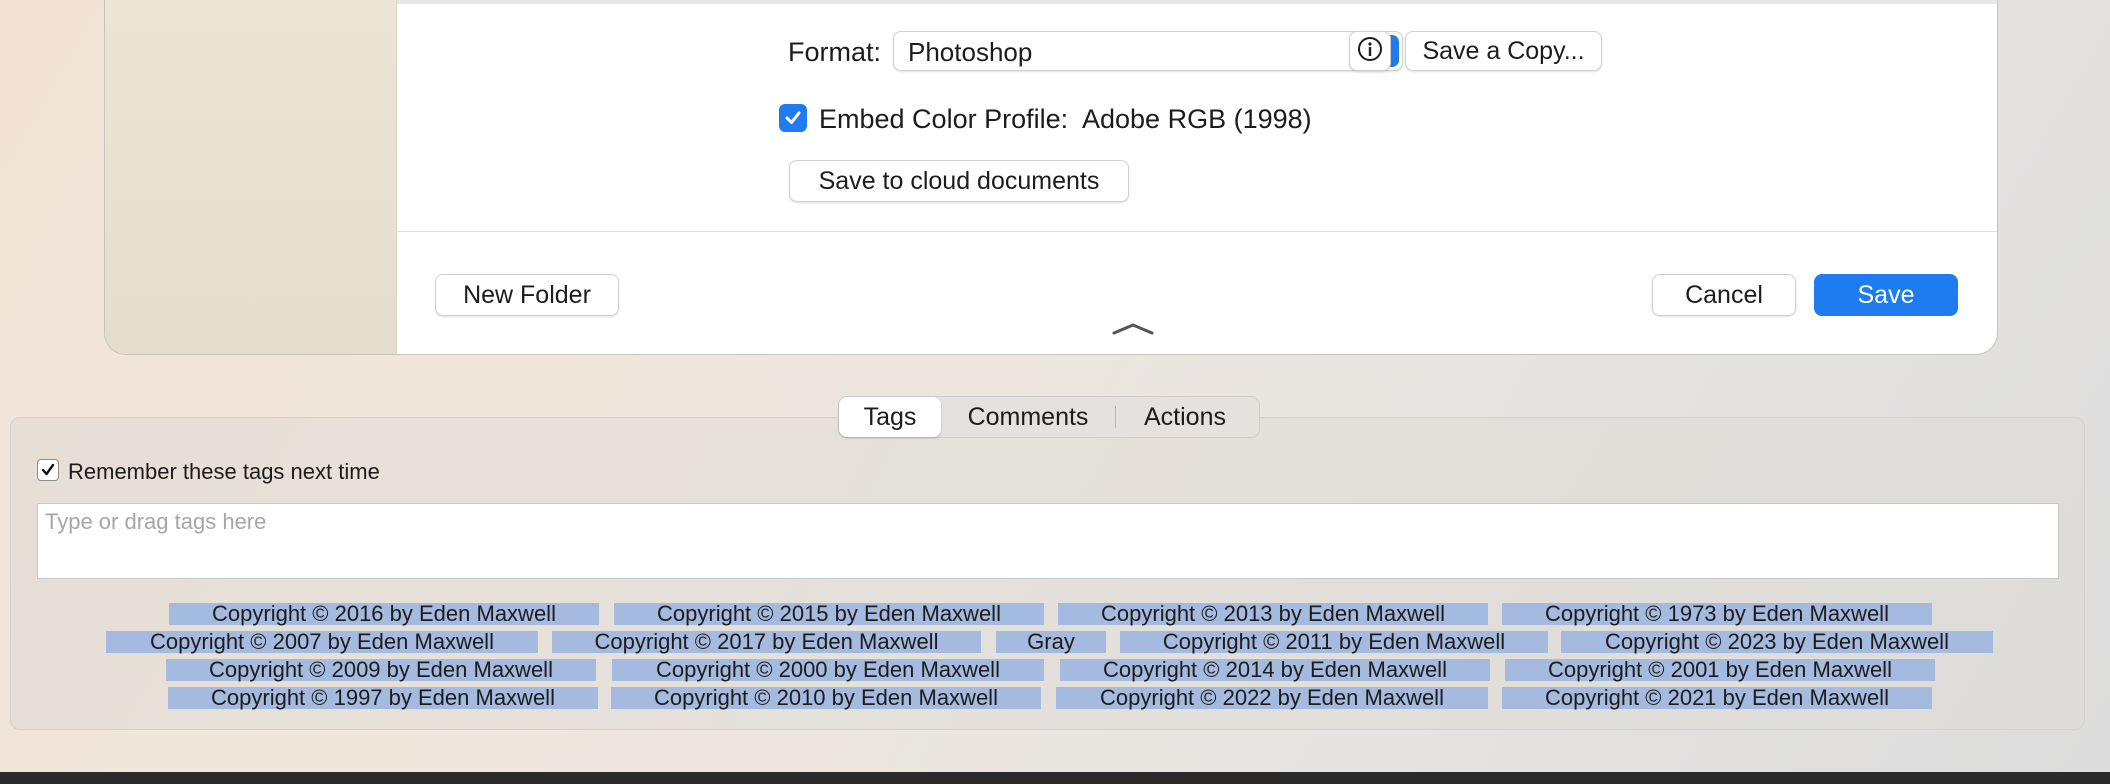 The image size is (2110, 784). I want to click on info-button, so click(1370, 51).